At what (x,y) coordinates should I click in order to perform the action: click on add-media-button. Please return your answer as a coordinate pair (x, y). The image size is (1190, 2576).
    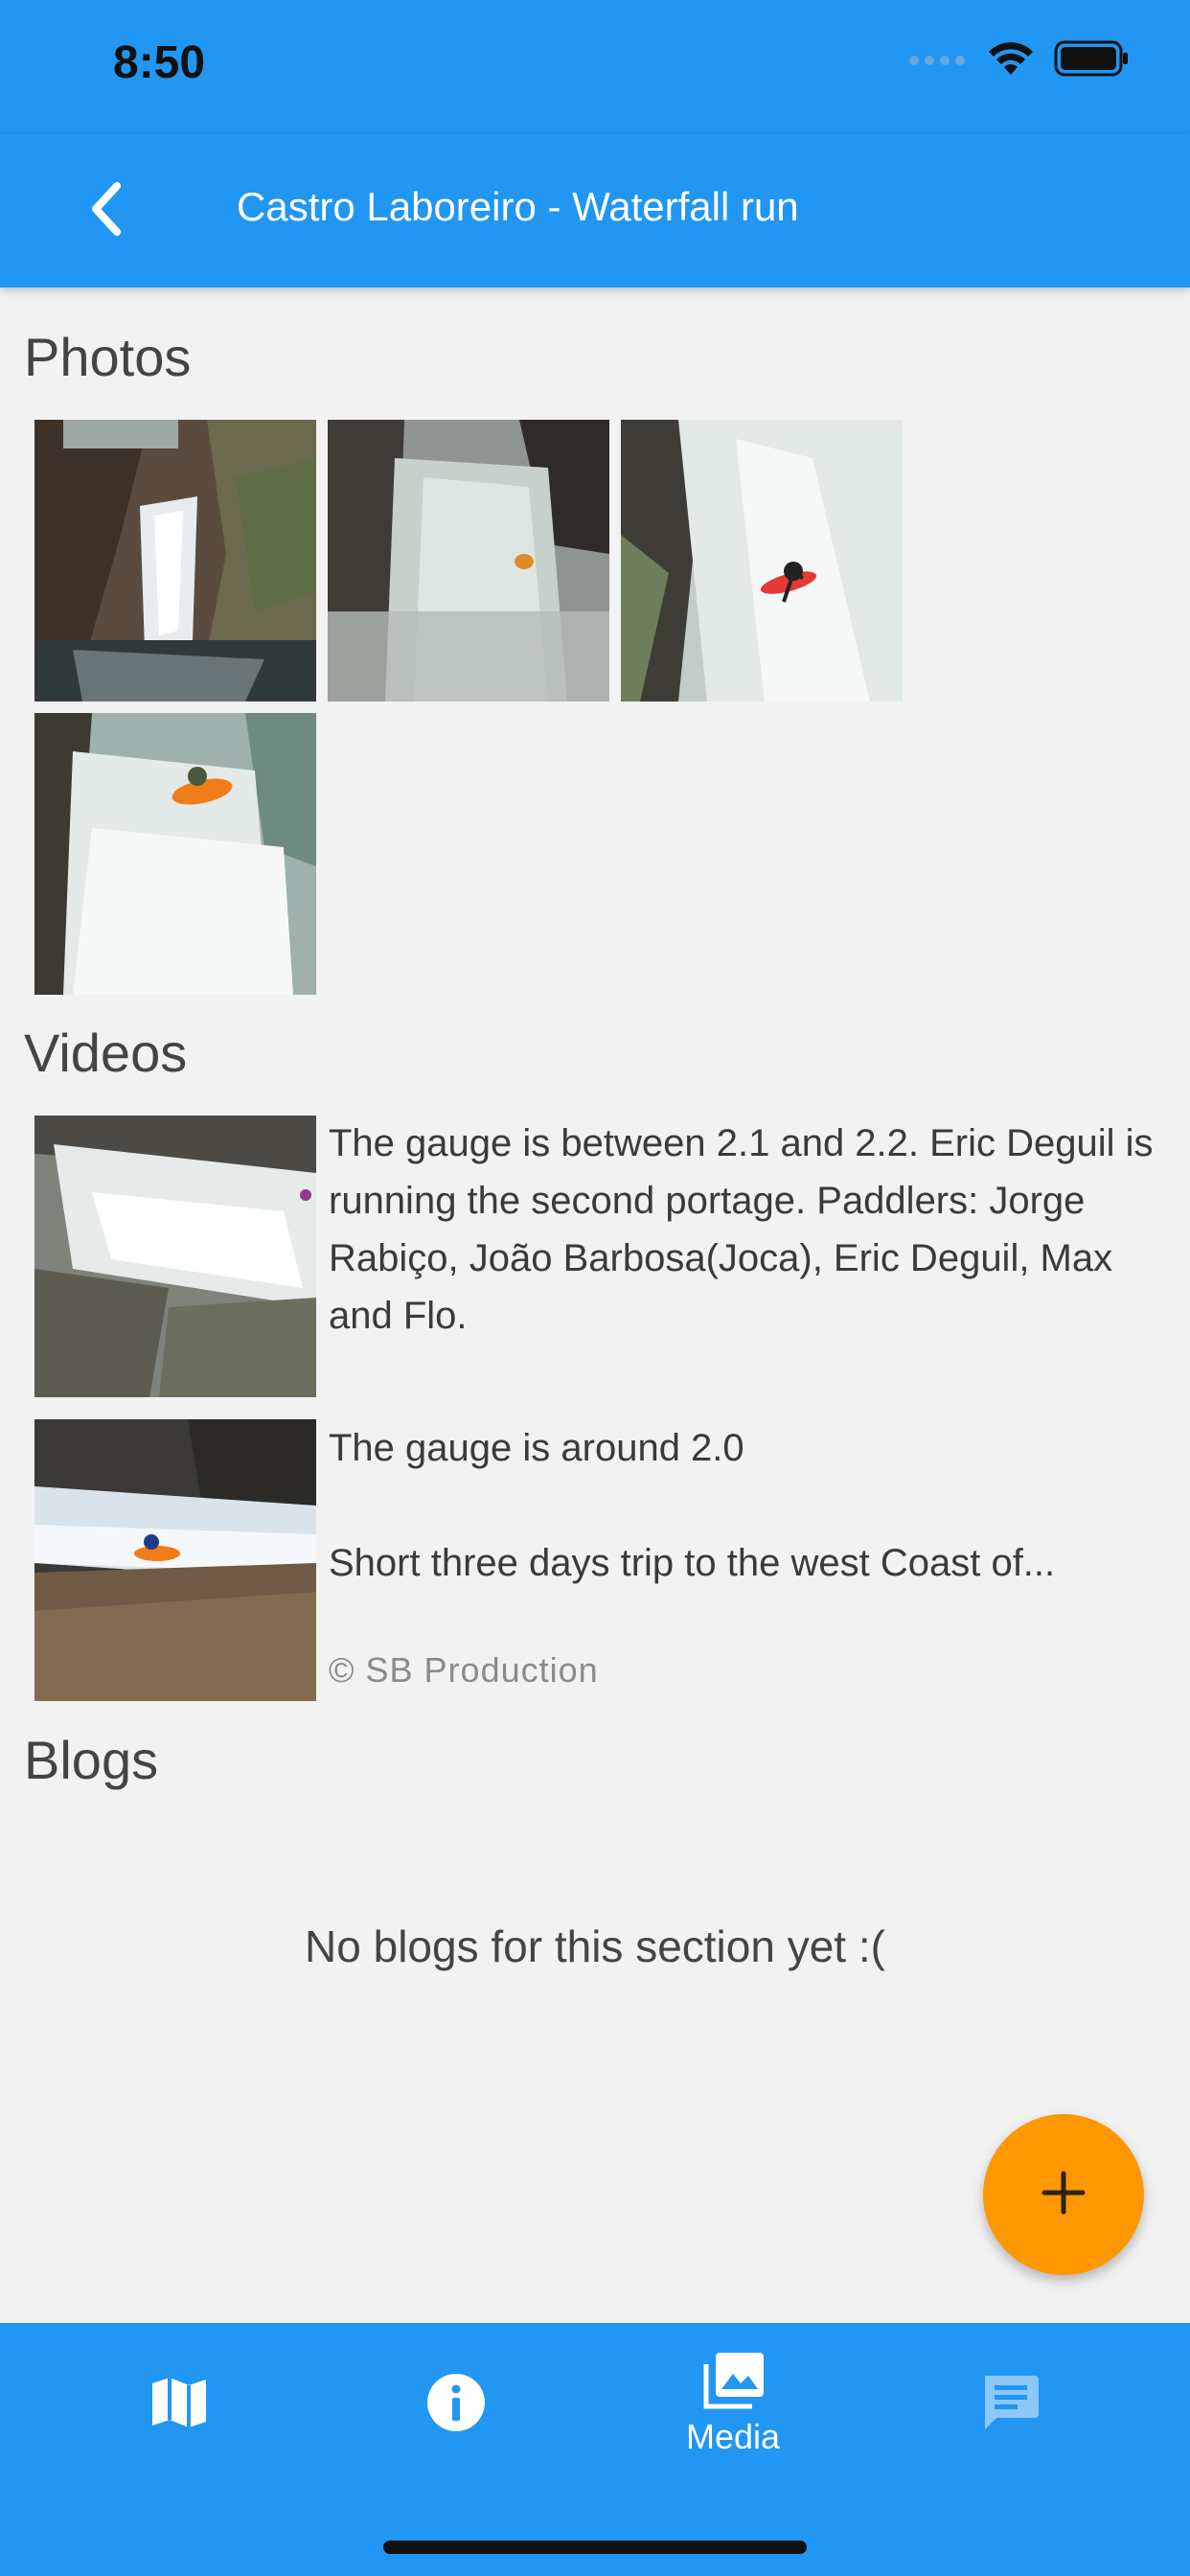
    Looking at the image, I should click on (1064, 2194).